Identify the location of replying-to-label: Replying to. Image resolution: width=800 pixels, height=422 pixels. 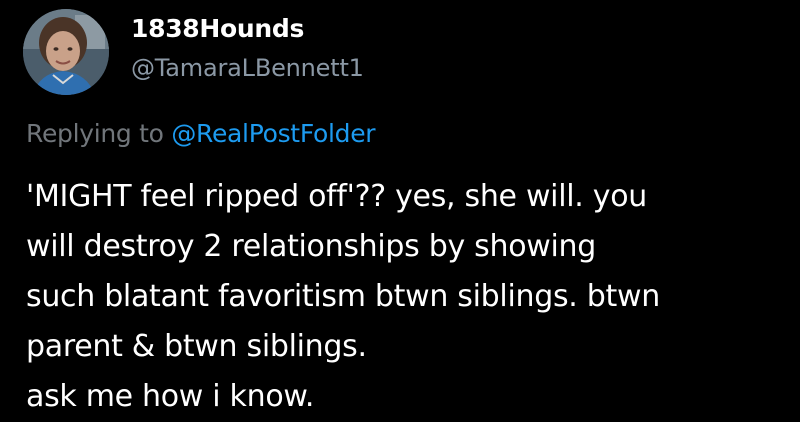
(95, 133).